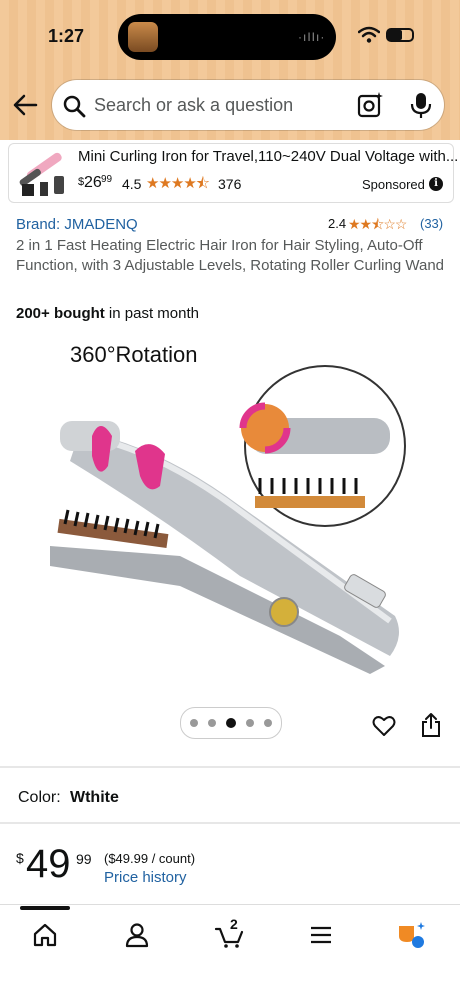 This screenshot has height=1001, width=460. I want to click on sponsored-price: 26, so click(93, 182).